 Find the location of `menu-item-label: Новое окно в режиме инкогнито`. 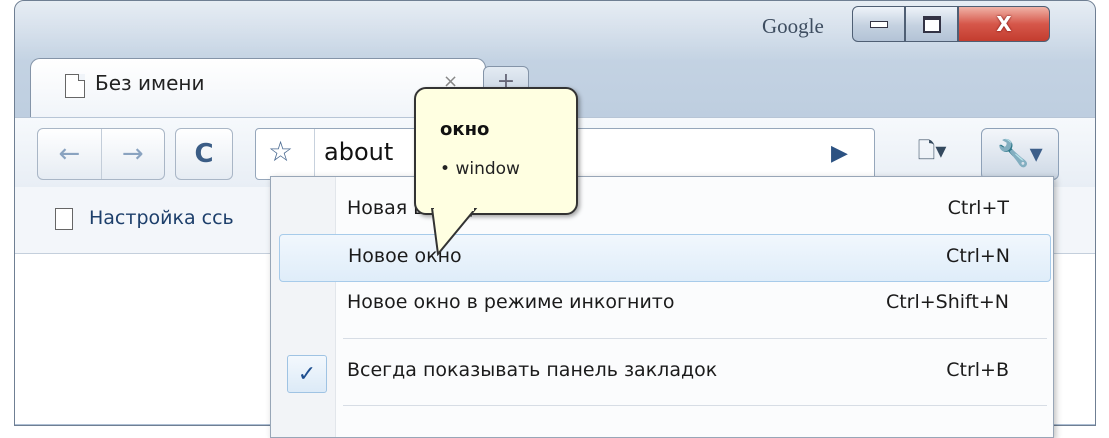

menu-item-label: Новое окно в режиме инкогнито is located at coordinates (511, 302).